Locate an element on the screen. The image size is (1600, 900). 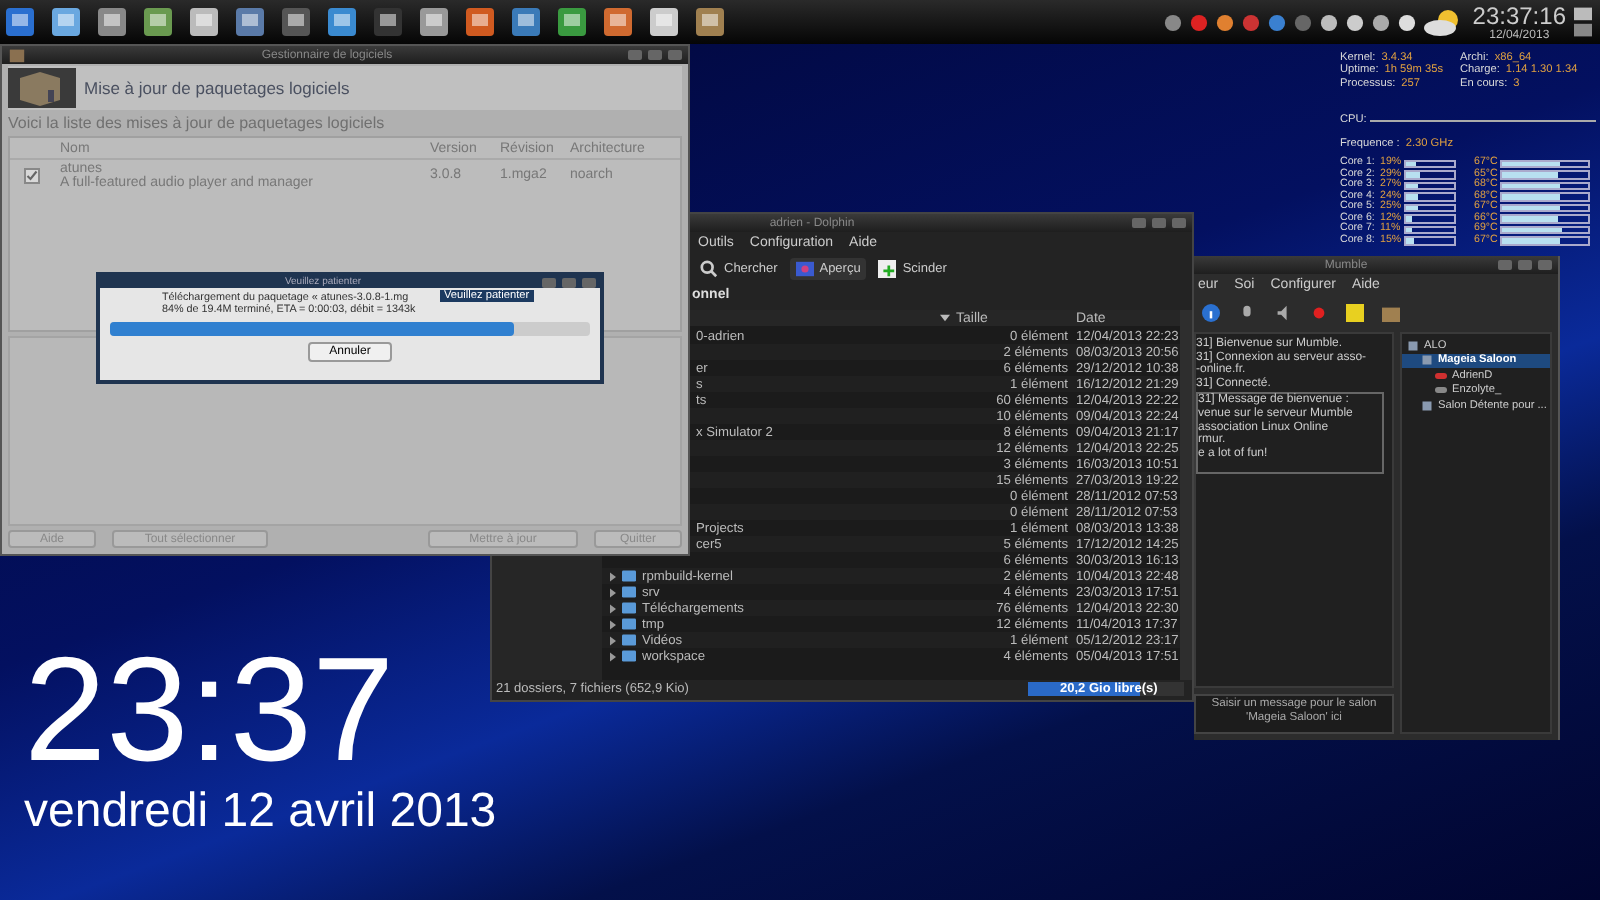
image-icon is located at coordinates (804, 268).